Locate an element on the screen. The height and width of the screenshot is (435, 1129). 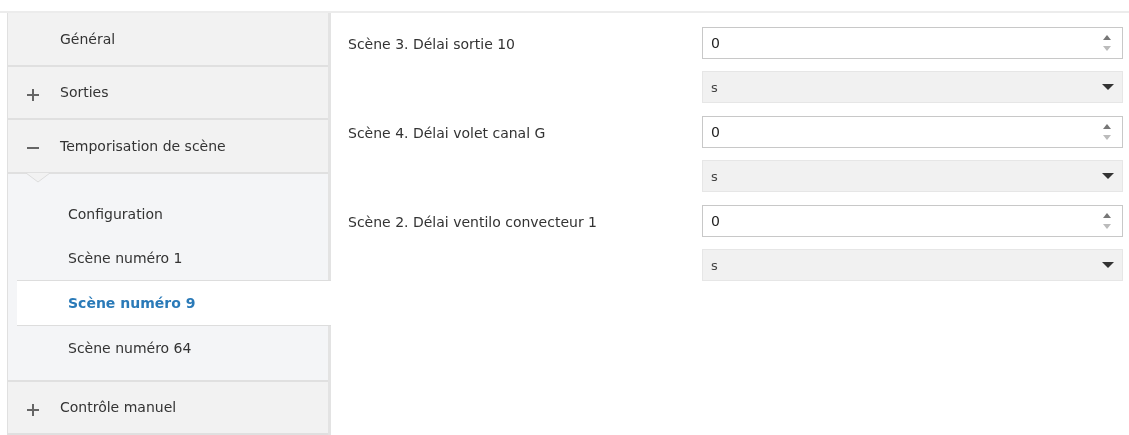
sidebar-item: Contrôle manuel is located at coordinates (168, 408).